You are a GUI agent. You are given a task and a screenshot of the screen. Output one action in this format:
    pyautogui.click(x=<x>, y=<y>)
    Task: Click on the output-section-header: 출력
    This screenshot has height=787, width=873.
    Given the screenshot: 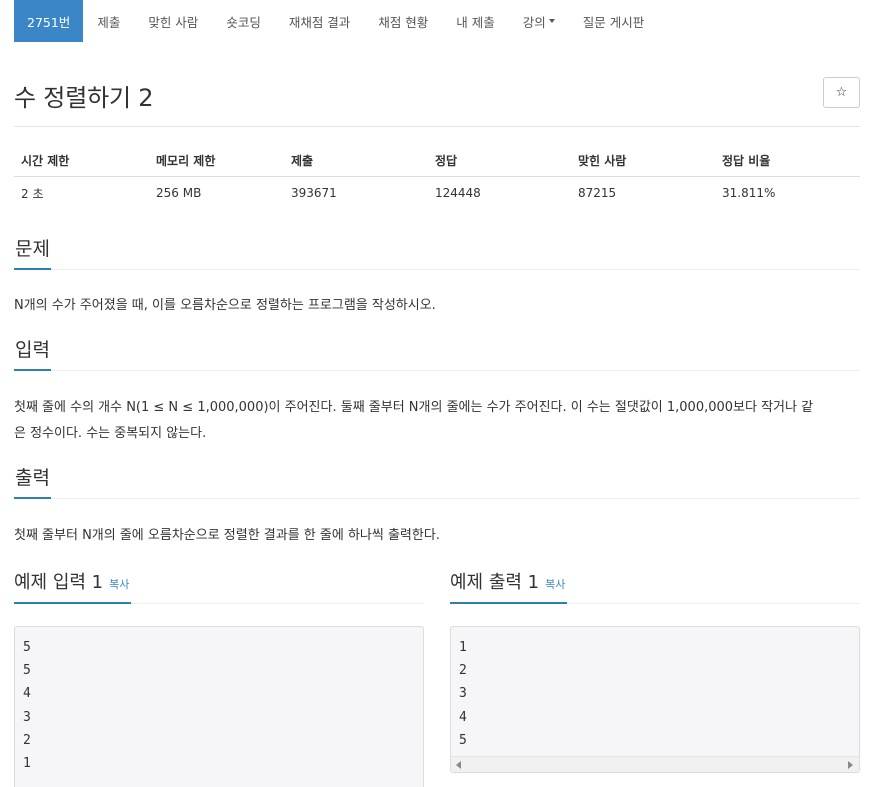 What is the action you would take?
    pyautogui.click(x=437, y=483)
    